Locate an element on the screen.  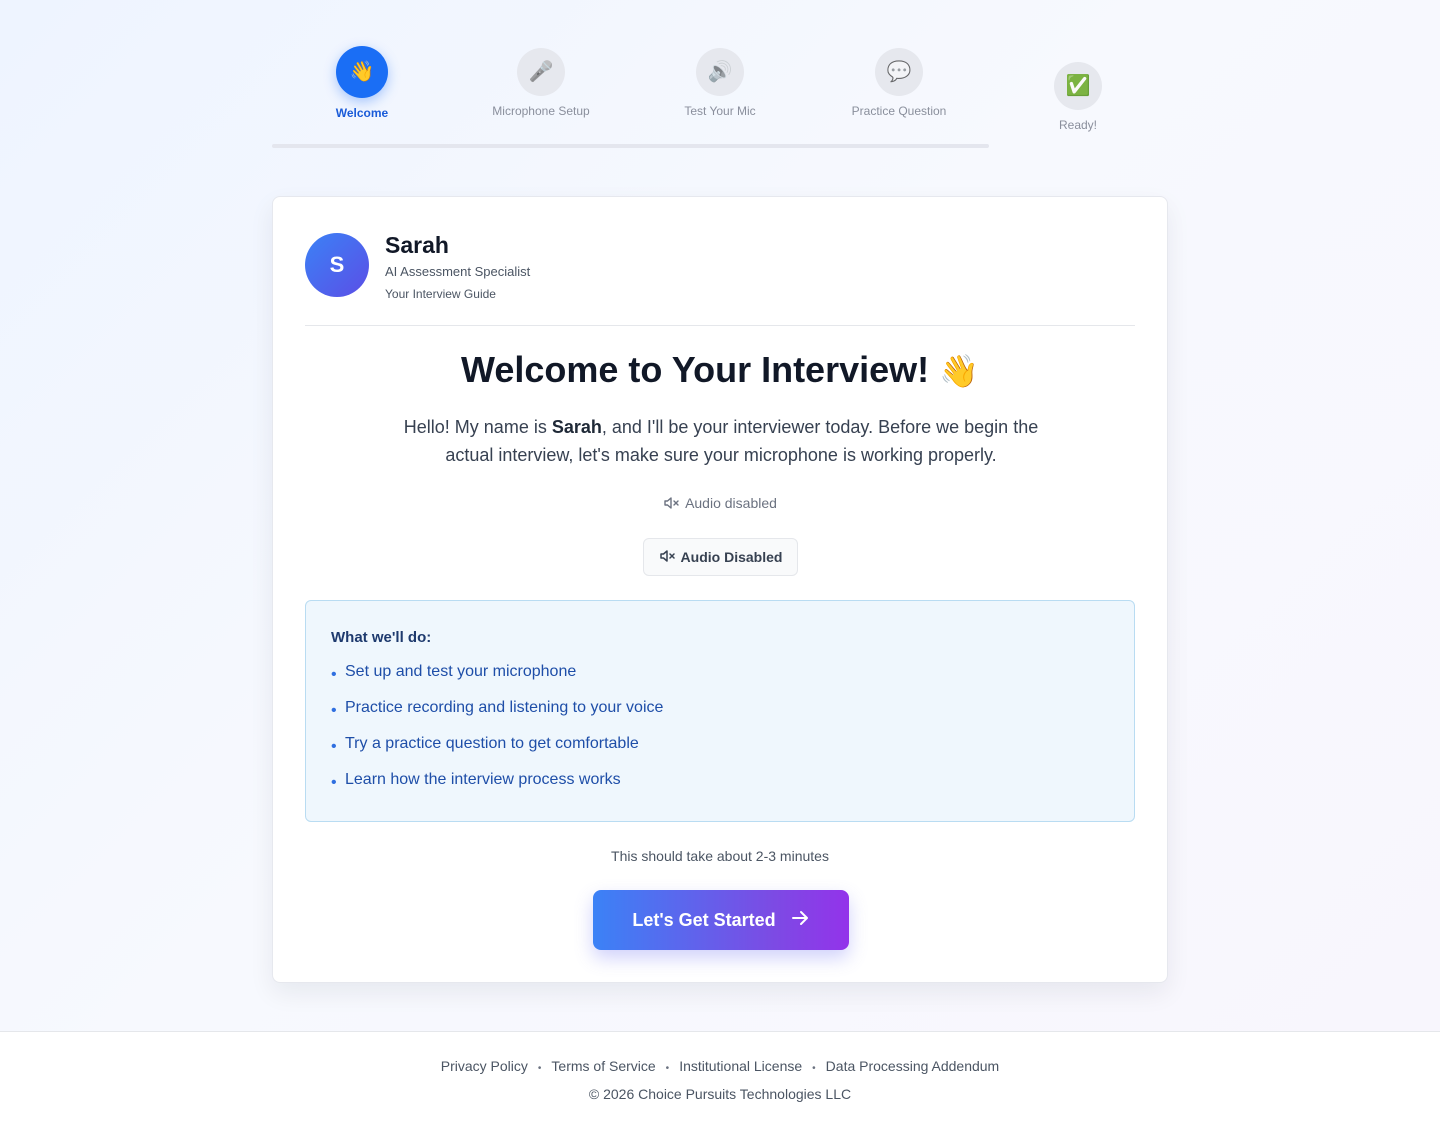
audio-status: Audio disabled is located at coordinates (720, 504).